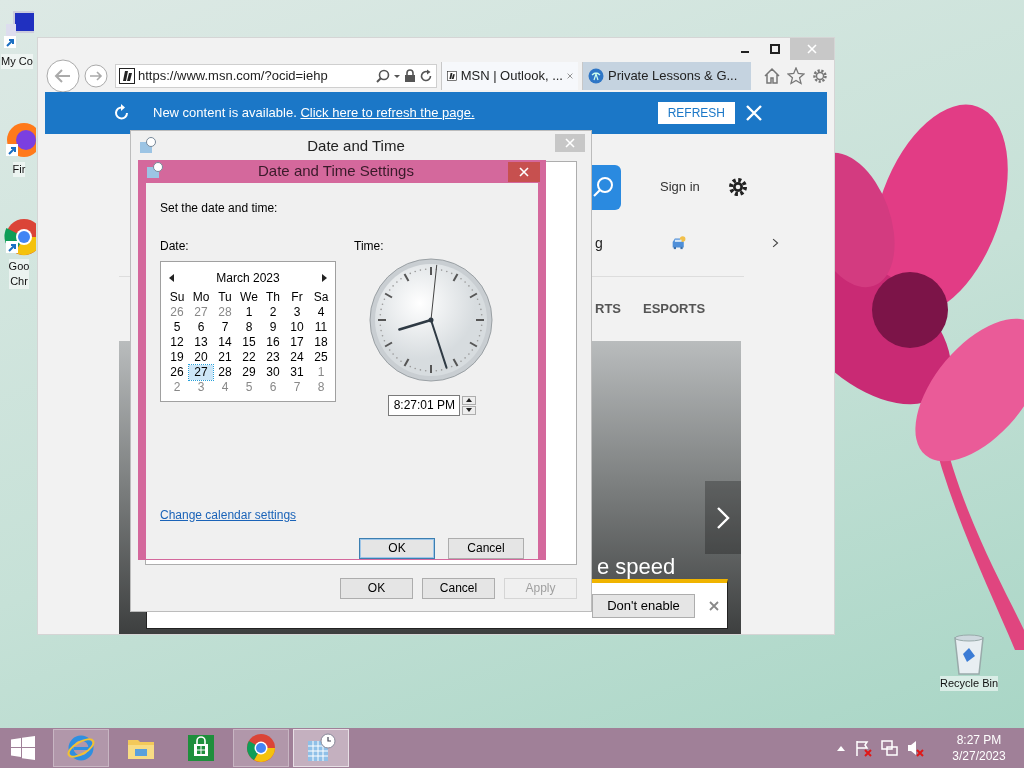 The height and width of the screenshot is (768, 1024). Describe the element at coordinates (297, 342) in the screenshot. I see `calendar-day: 17` at that location.